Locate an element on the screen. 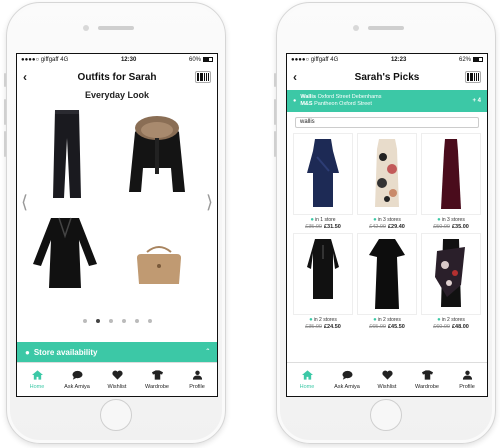  sale-price: £31.50 is located at coordinates (332, 227).